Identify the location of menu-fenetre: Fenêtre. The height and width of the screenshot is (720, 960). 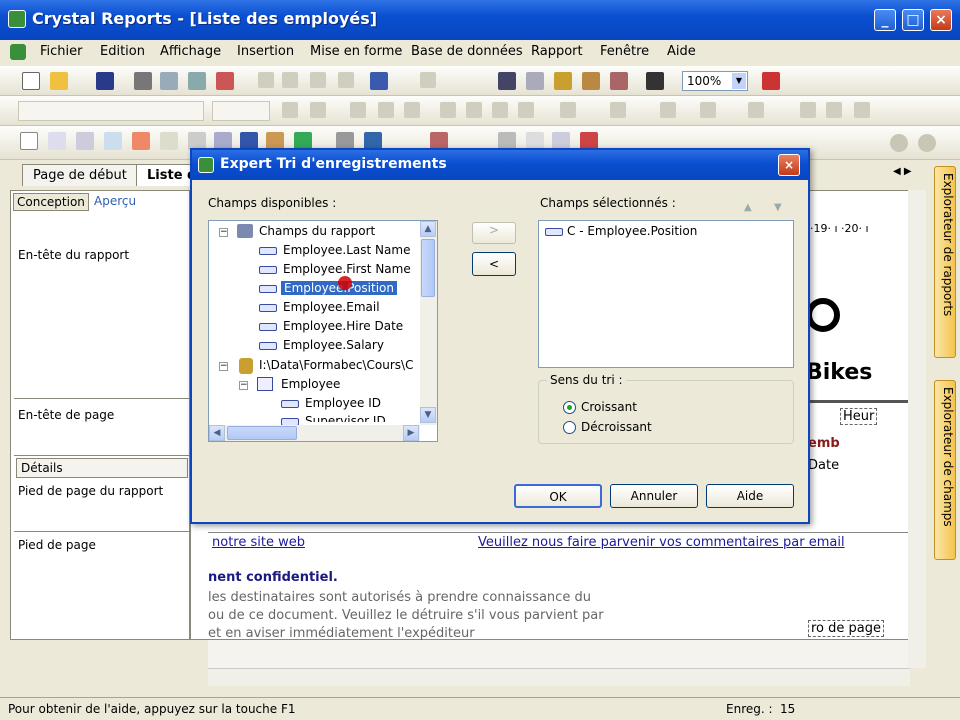
(624, 51).